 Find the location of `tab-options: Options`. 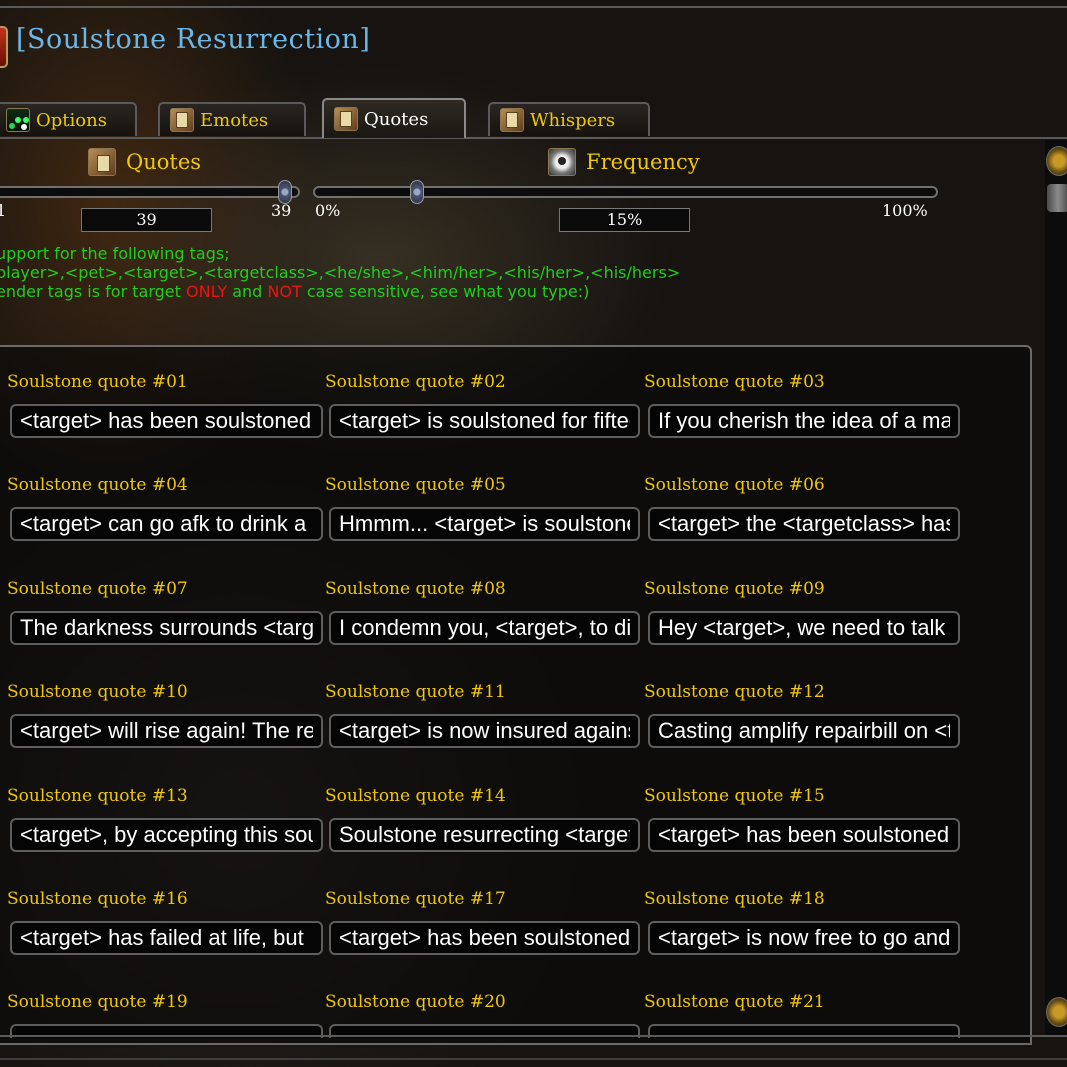

tab-options: Options is located at coordinates (68, 119).